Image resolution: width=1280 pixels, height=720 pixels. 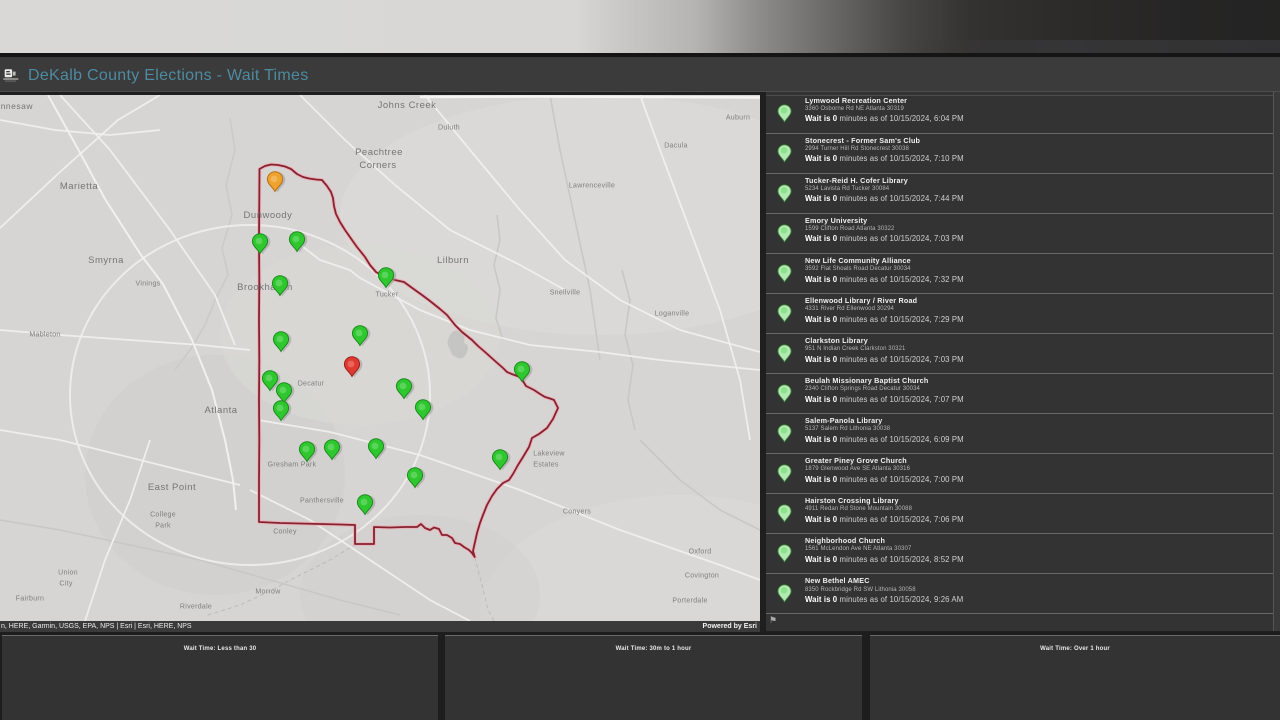 I want to click on svg-text: Peachtree, so click(x=379, y=152).